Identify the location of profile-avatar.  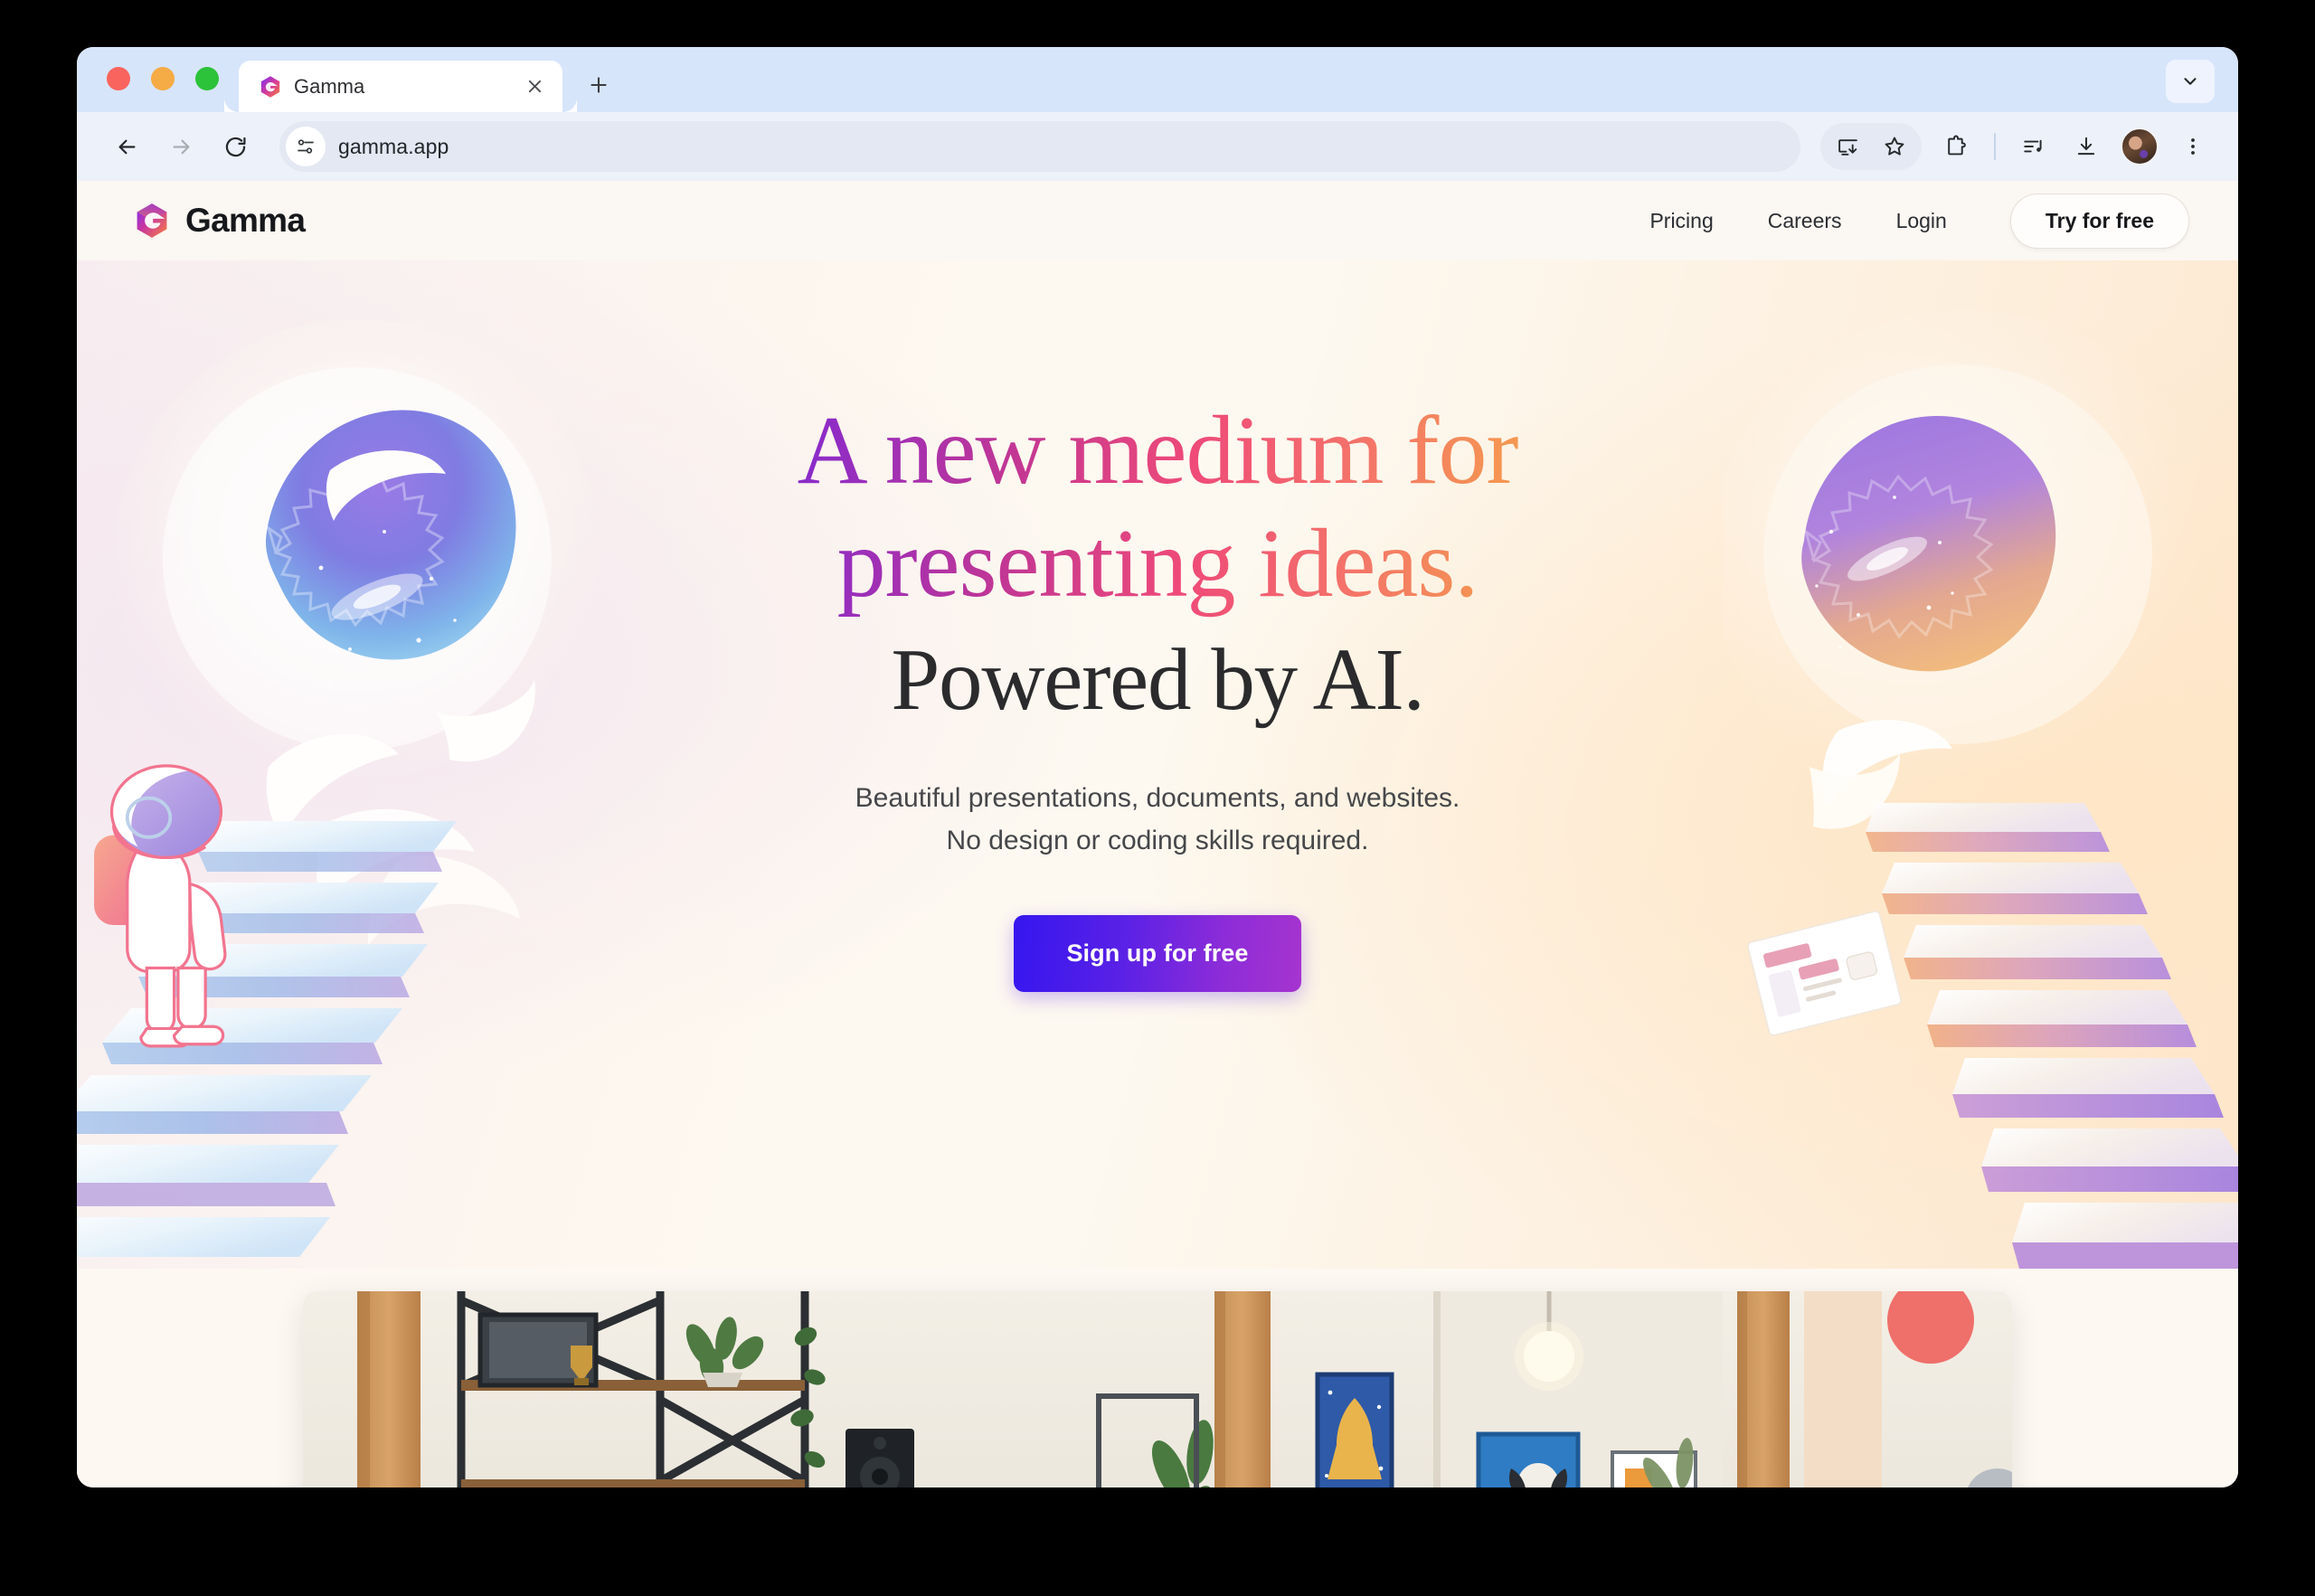
(2140, 146).